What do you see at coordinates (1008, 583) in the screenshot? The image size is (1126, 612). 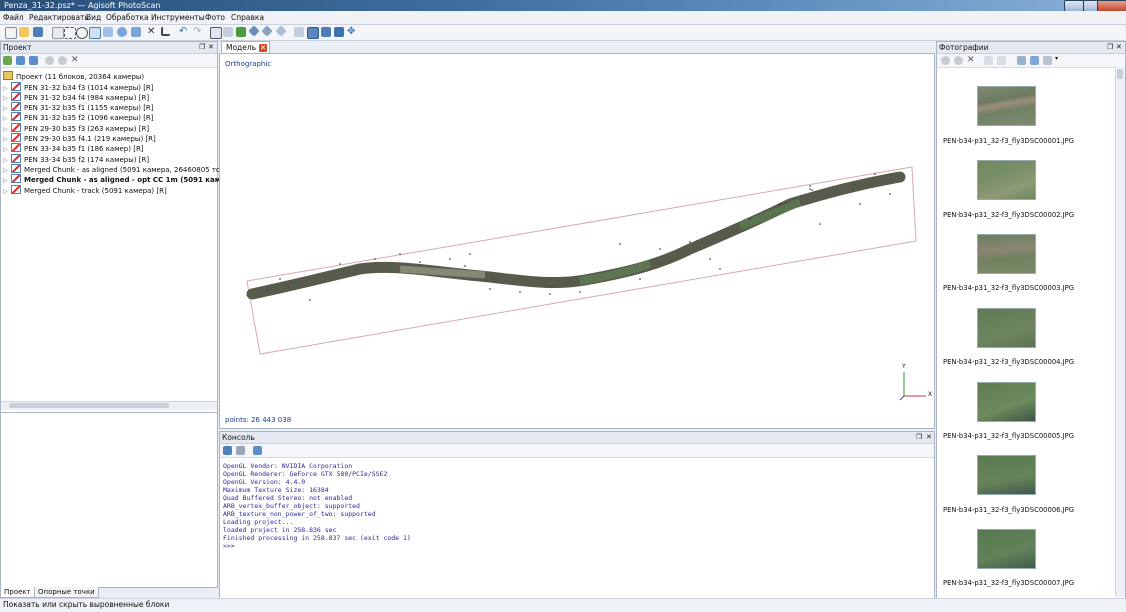 I see `photo-label: PEN-b34-p31_32-f3_fly3DSC00007.JPG` at bounding box center [1008, 583].